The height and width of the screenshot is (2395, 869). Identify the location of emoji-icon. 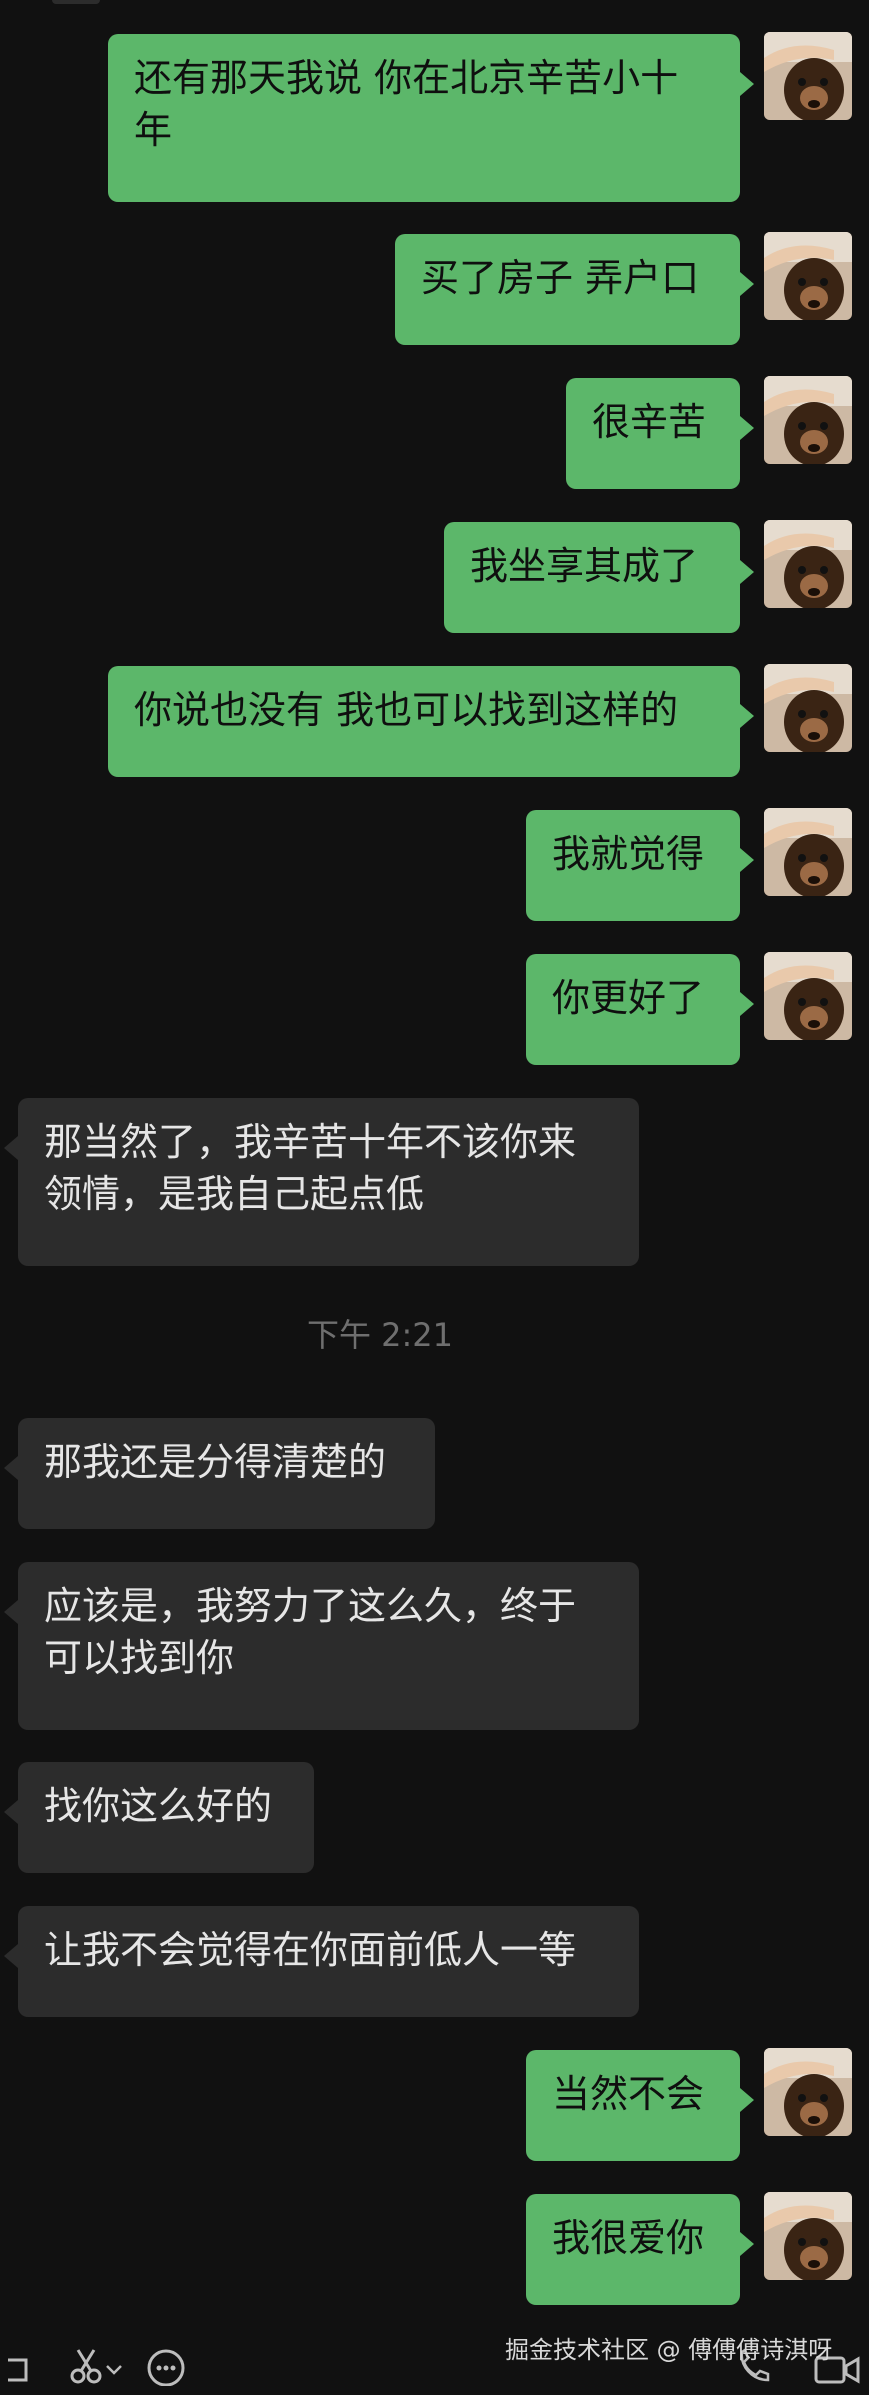
(166, 2366).